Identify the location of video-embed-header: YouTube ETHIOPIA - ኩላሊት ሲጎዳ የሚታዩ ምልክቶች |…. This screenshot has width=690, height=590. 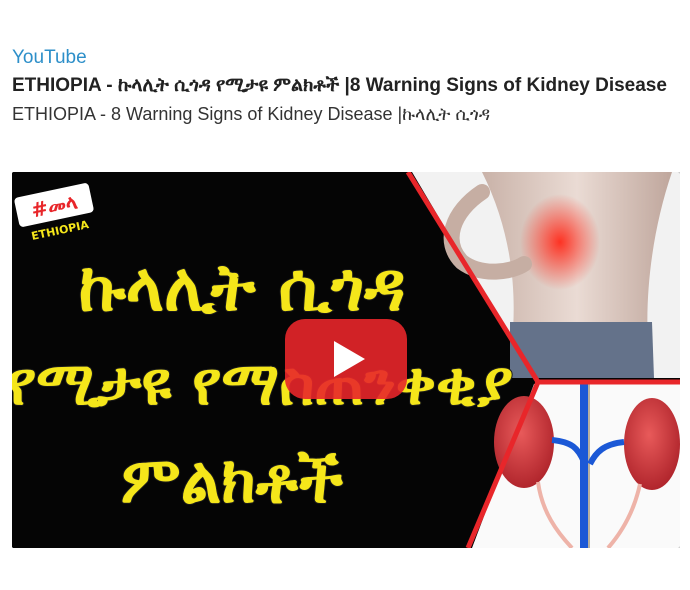
(346, 87).